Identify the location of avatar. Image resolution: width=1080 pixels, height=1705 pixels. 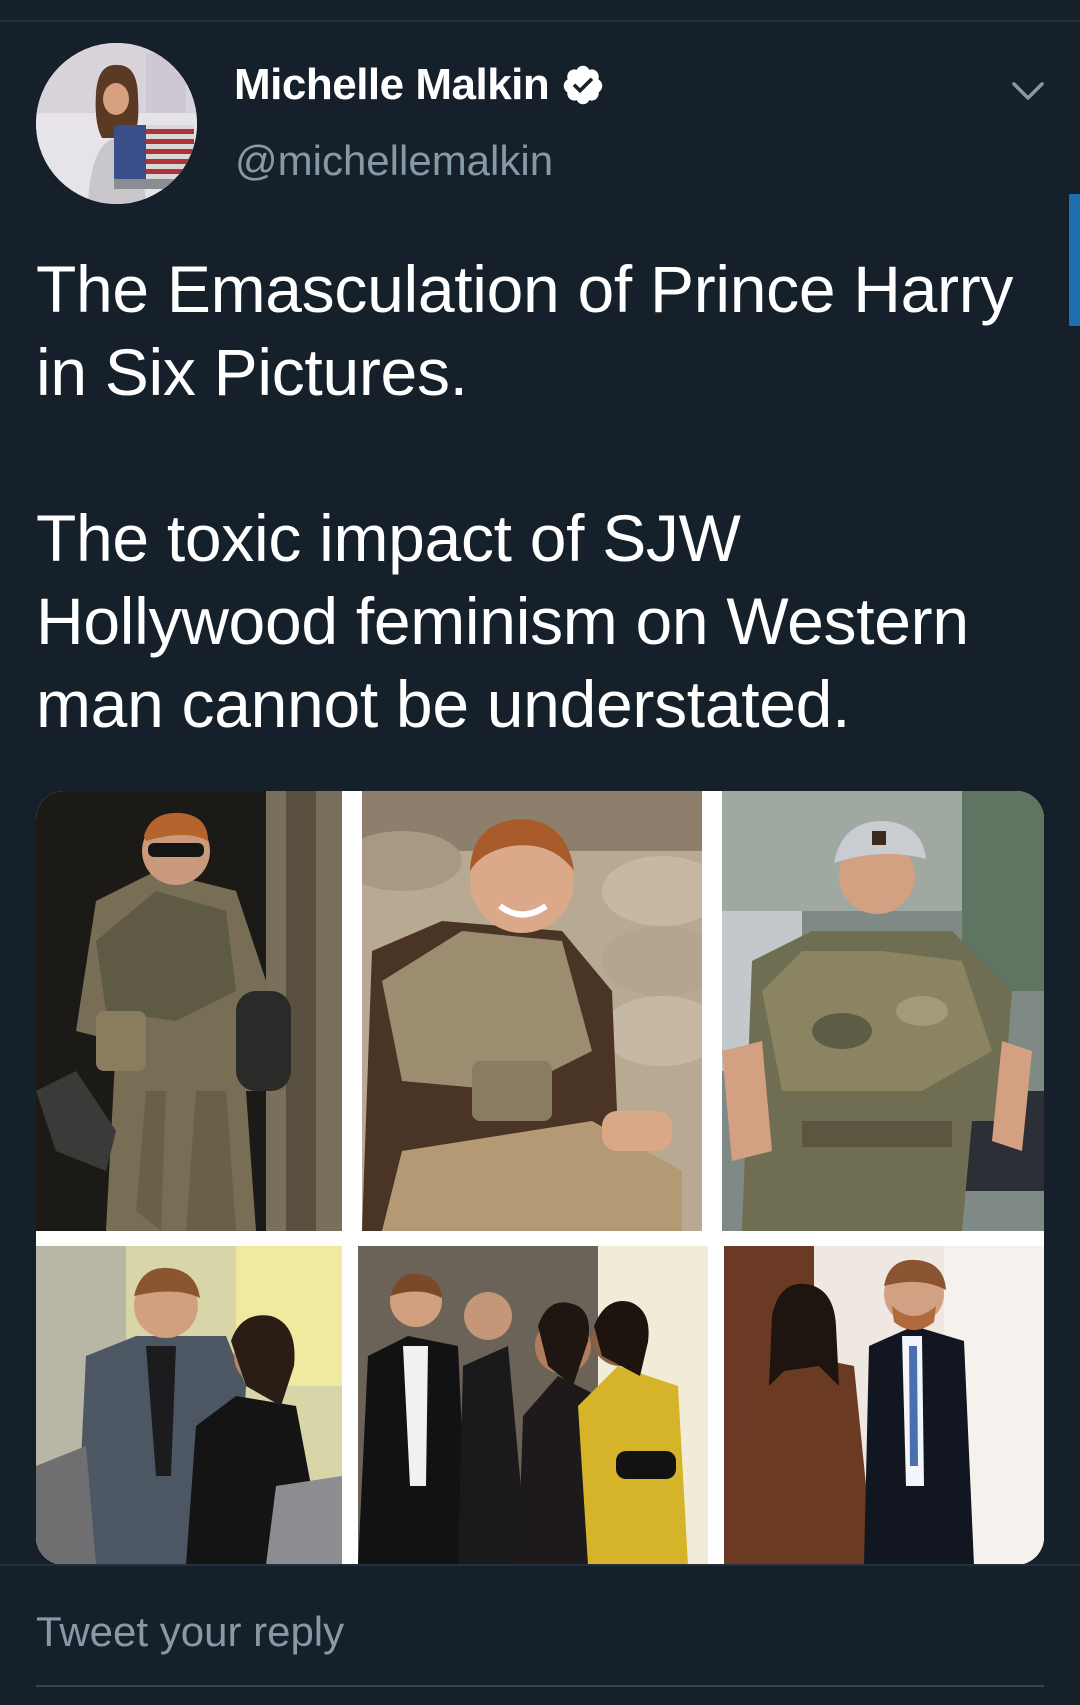
(116, 123).